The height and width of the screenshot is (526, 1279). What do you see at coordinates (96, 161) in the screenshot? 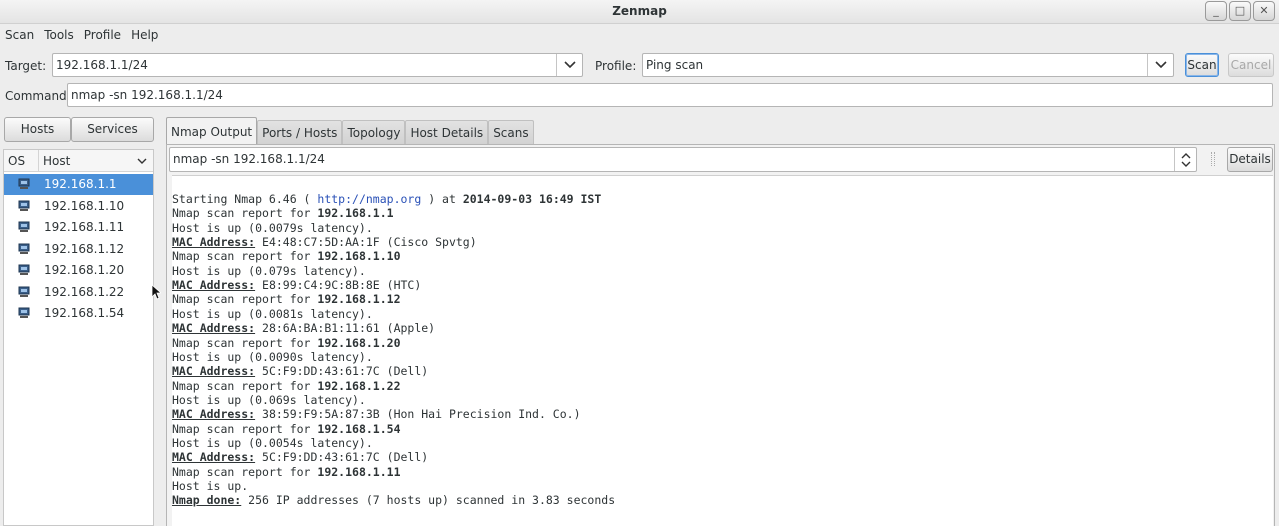
I see `column-host: Host` at bounding box center [96, 161].